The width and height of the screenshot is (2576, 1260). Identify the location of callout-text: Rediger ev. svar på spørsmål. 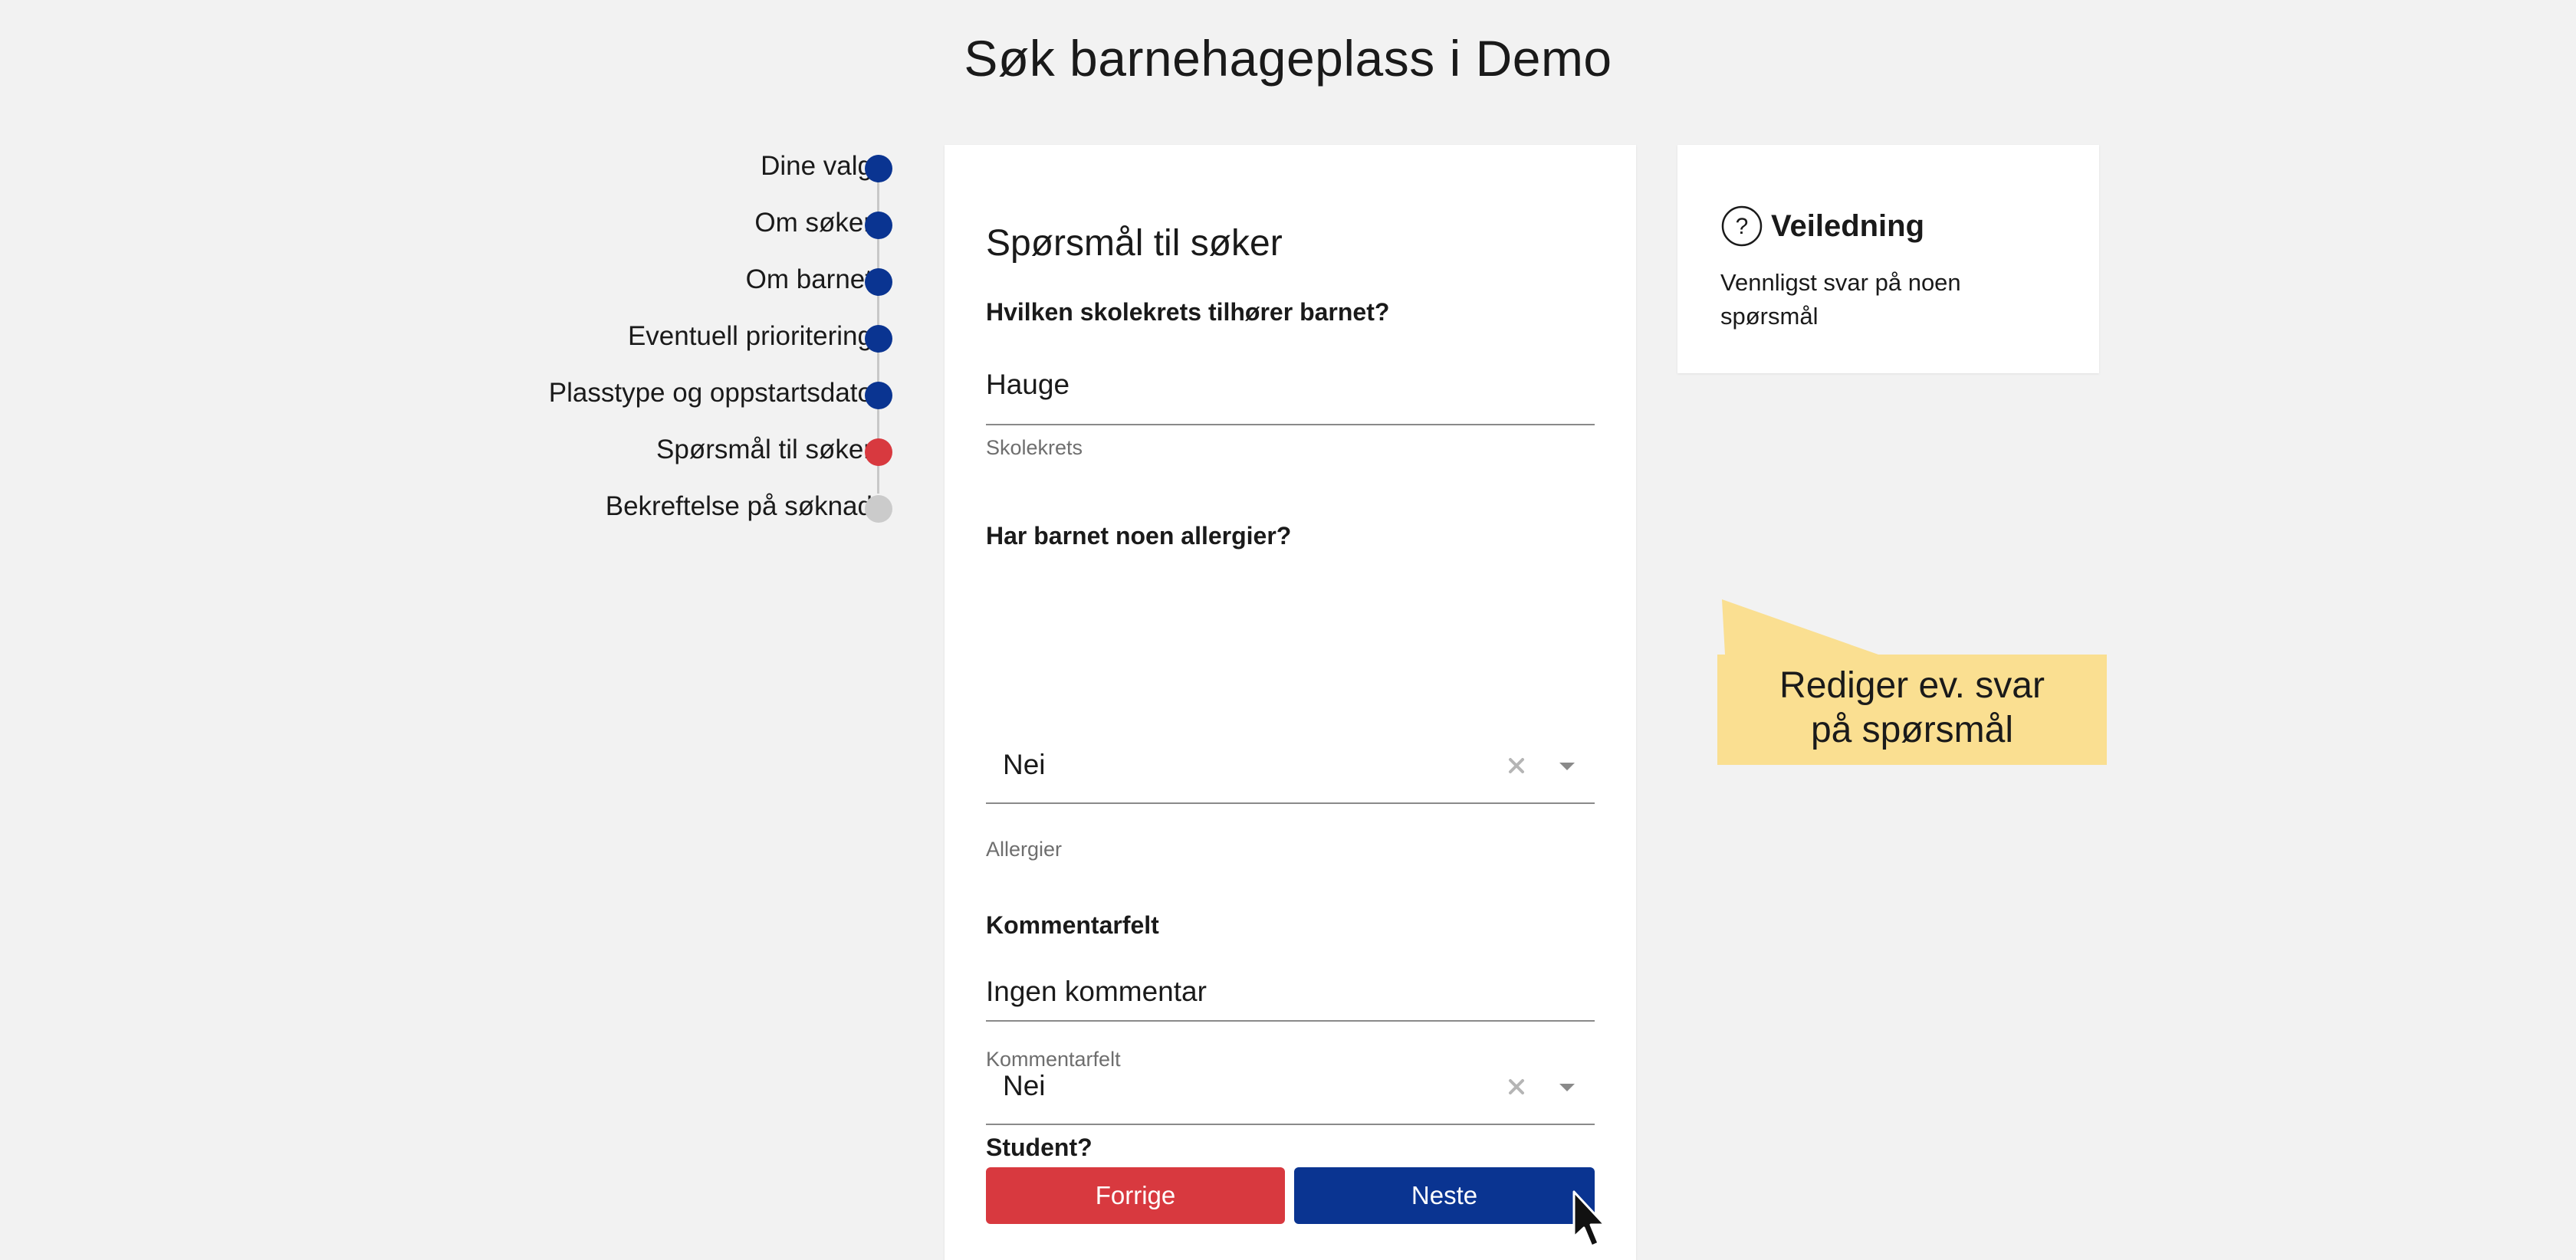
(1912, 708).